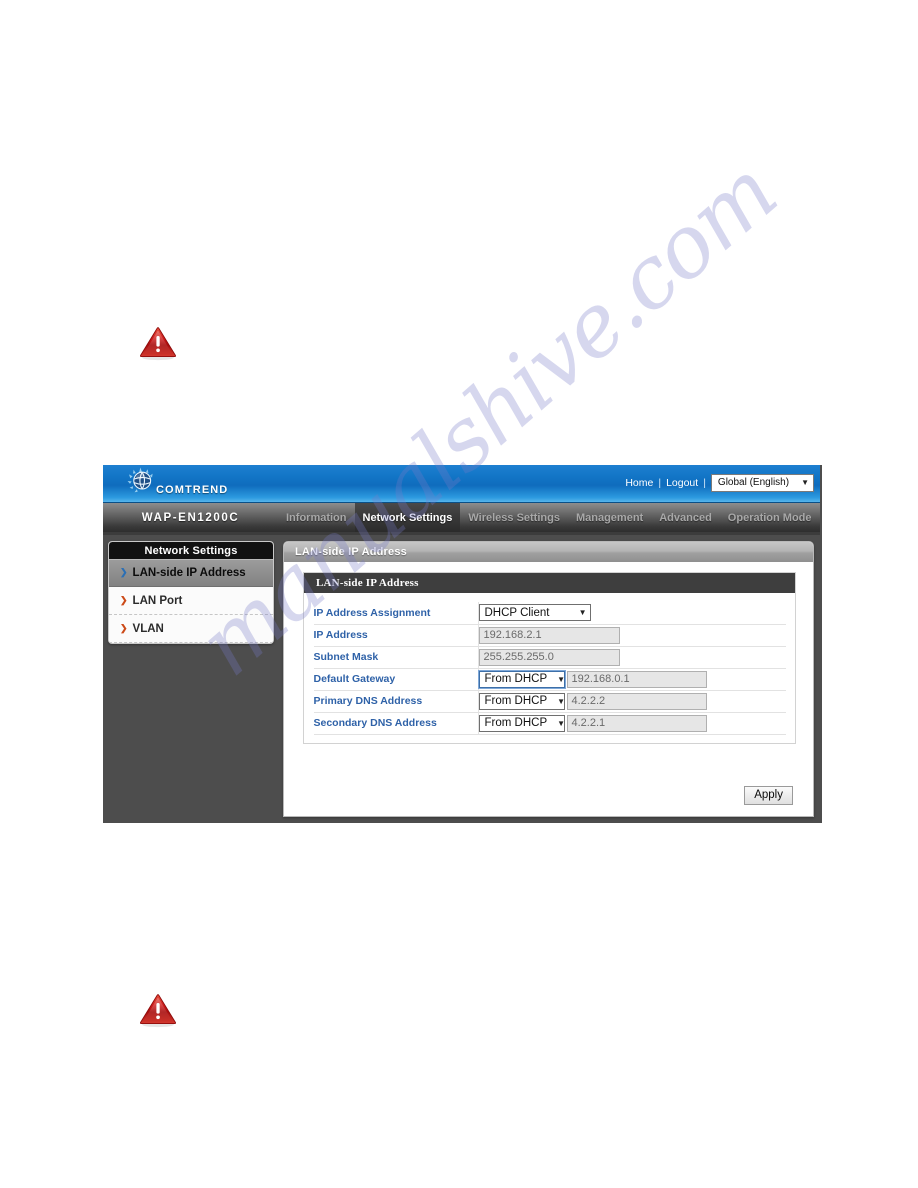  I want to click on language-select-value: Global (English), so click(753, 482).